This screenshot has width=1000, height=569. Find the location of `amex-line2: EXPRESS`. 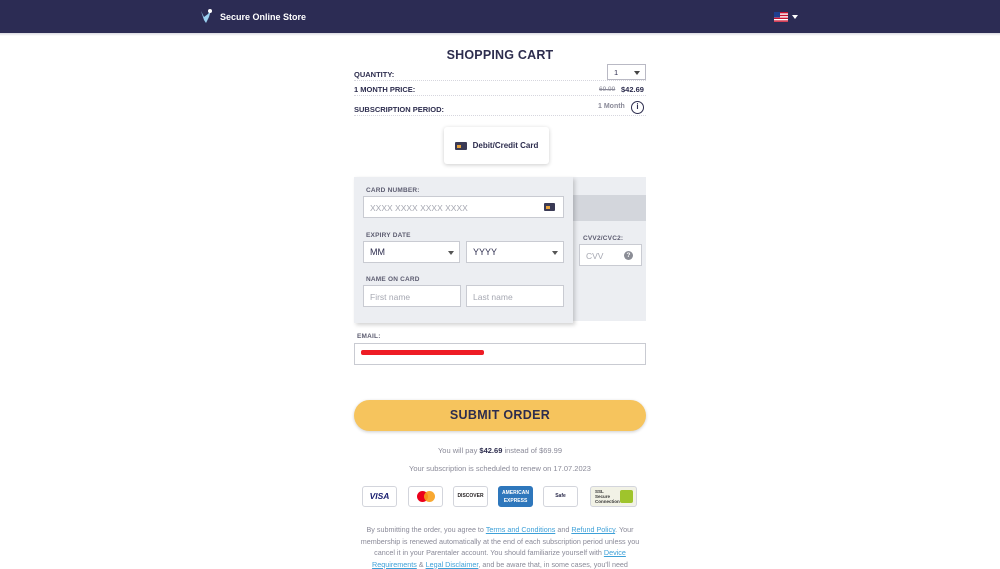

amex-line2: EXPRESS is located at coordinates (515, 501).